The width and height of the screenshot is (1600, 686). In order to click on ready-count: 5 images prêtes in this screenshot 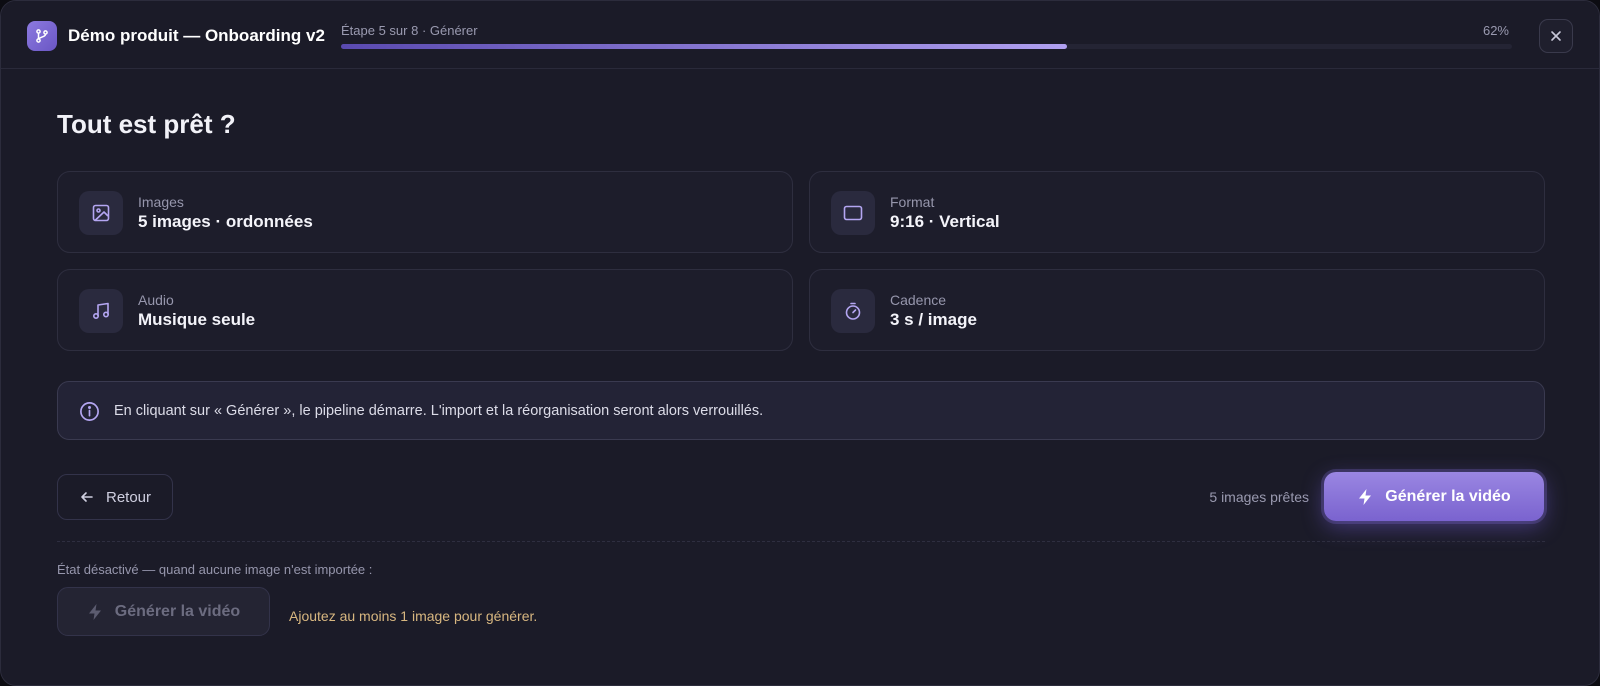, I will do `click(1259, 497)`.